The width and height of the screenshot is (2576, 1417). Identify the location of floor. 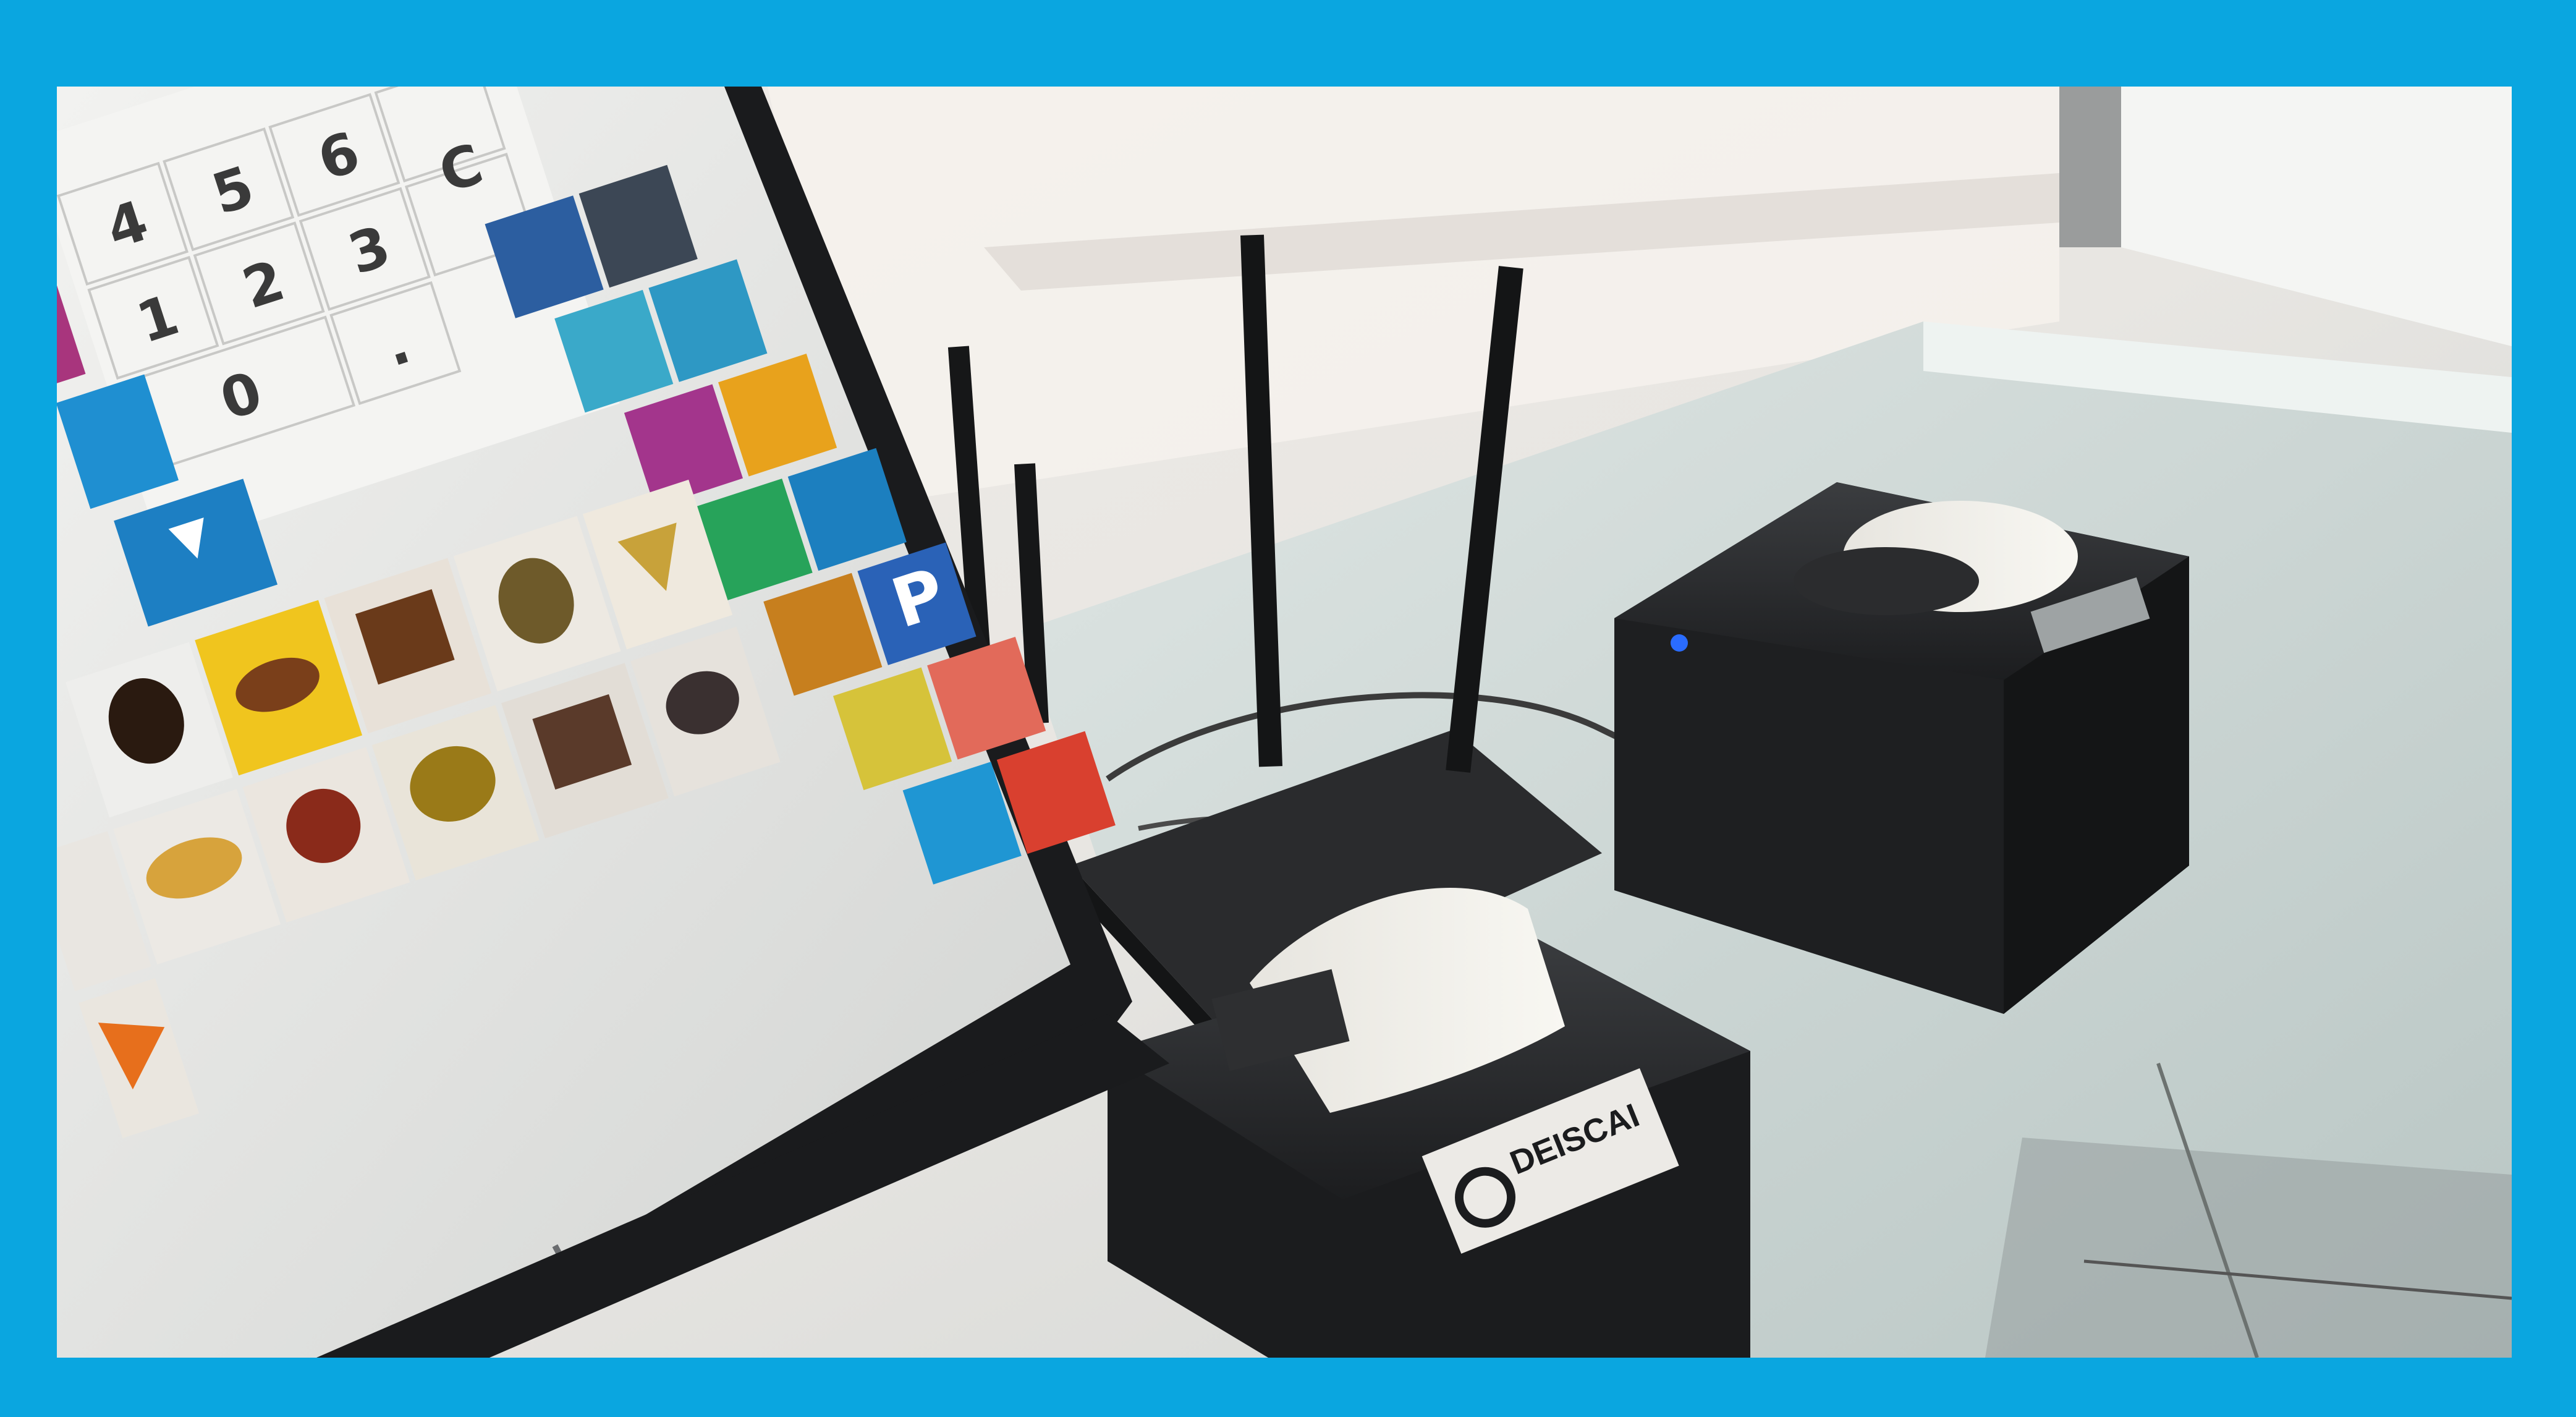
(2248, 1248).